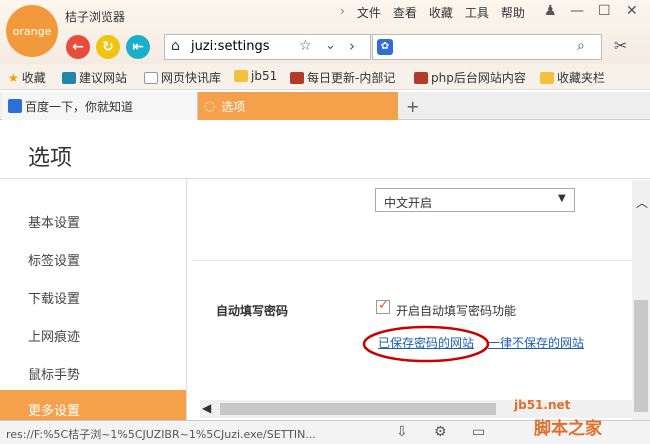  Describe the element at coordinates (69, 77) in the screenshot. I see `bing-icon` at that location.